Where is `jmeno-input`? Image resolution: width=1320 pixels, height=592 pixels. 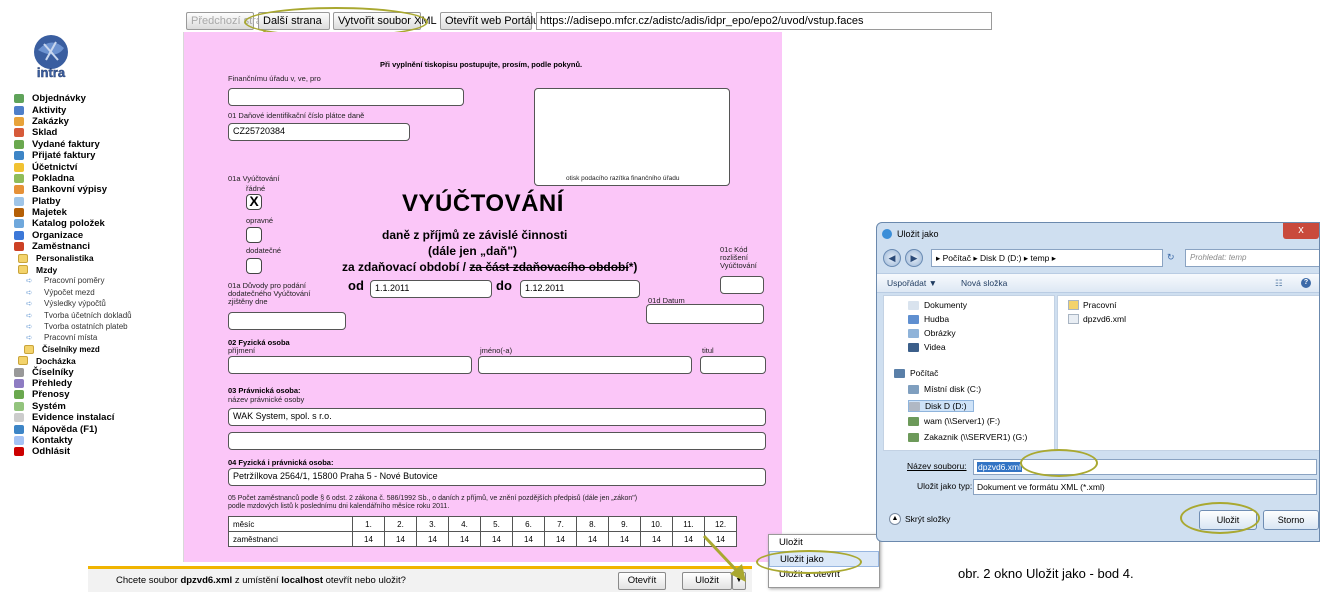
jmeno-input is located at coordinates (585, 365).